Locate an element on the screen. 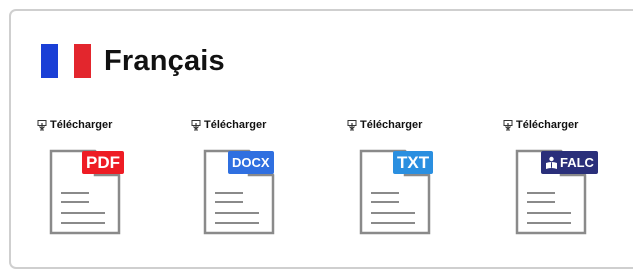 Image resolution: width=633 pixels, height=269 pixels. download-link-docx: Télécharger is located at coordinates (261, 125).